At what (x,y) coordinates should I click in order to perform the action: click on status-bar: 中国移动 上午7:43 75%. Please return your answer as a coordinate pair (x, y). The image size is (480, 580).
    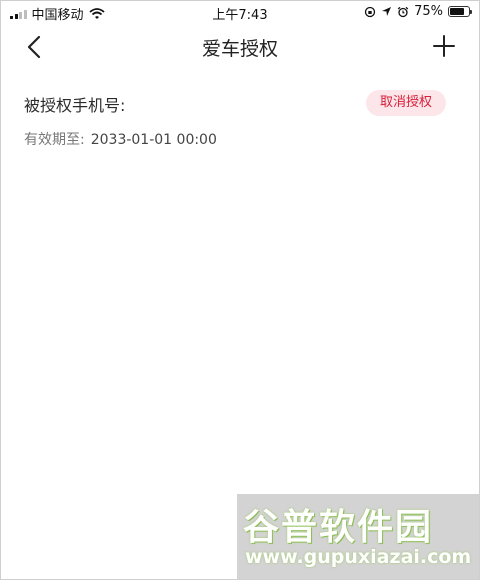
    Looking at the image, I should click on (240, 12).